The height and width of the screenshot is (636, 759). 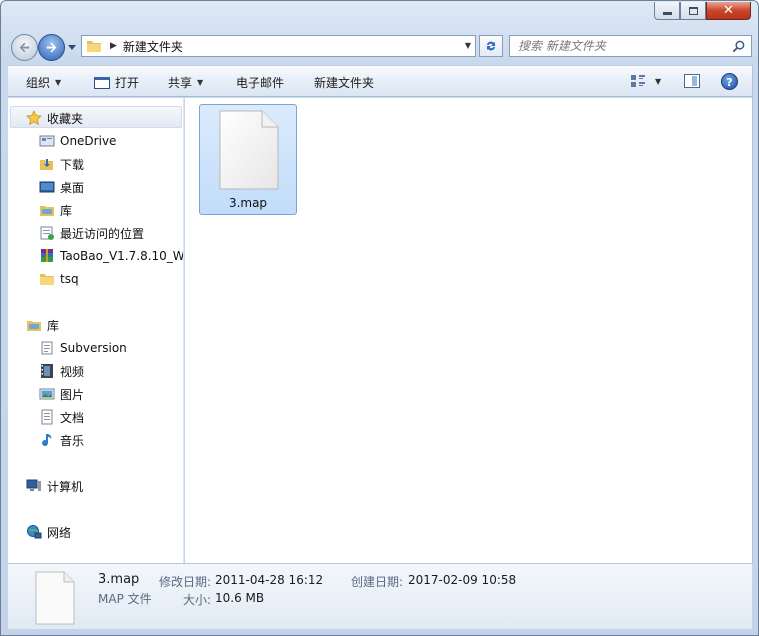 I want to click on sidebar-item-tsq: tsq, so click(x=59, y=279).